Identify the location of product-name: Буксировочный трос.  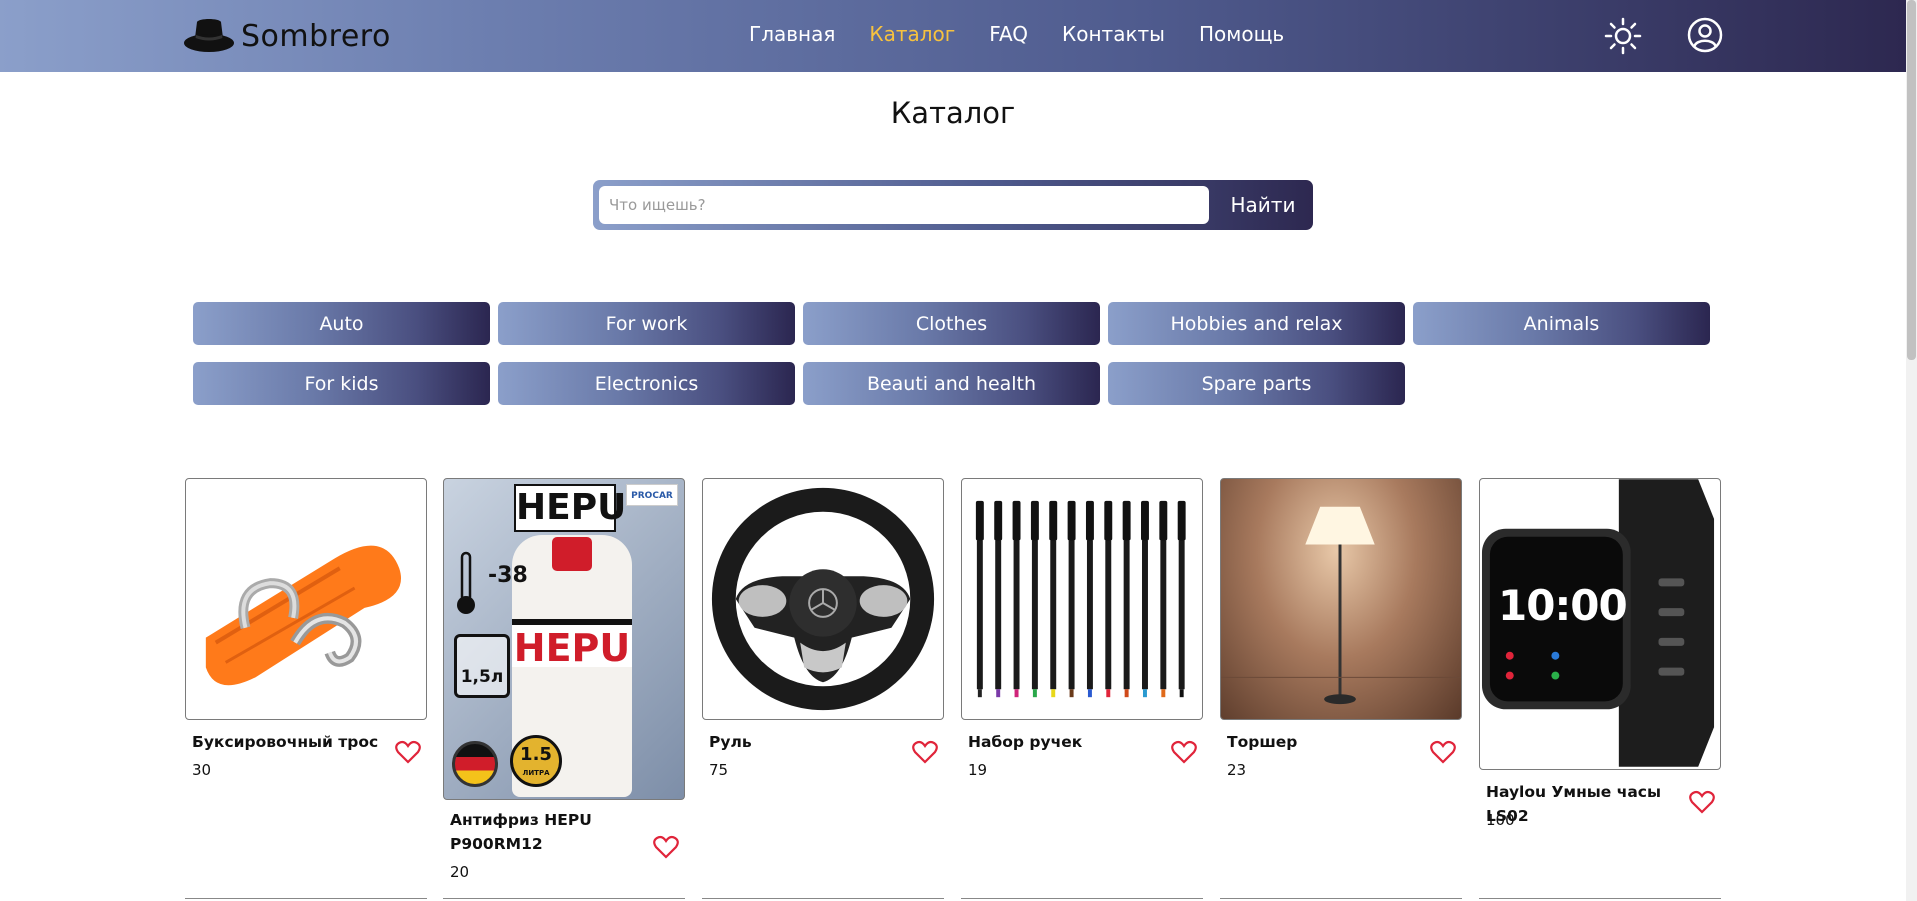
(287, 742).